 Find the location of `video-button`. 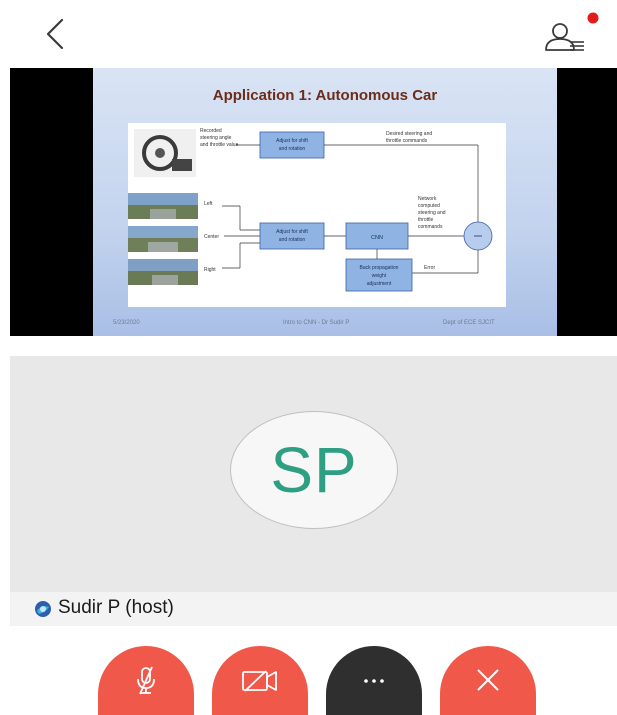

video-button is located at coordinates (260, 680).